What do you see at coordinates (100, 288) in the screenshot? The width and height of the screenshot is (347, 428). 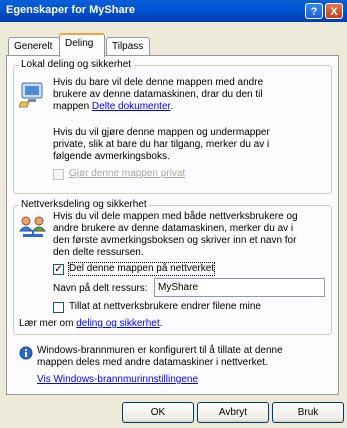 I see `share-name-label: Navn på delt ressurs:` at bounding box center [100, 288].